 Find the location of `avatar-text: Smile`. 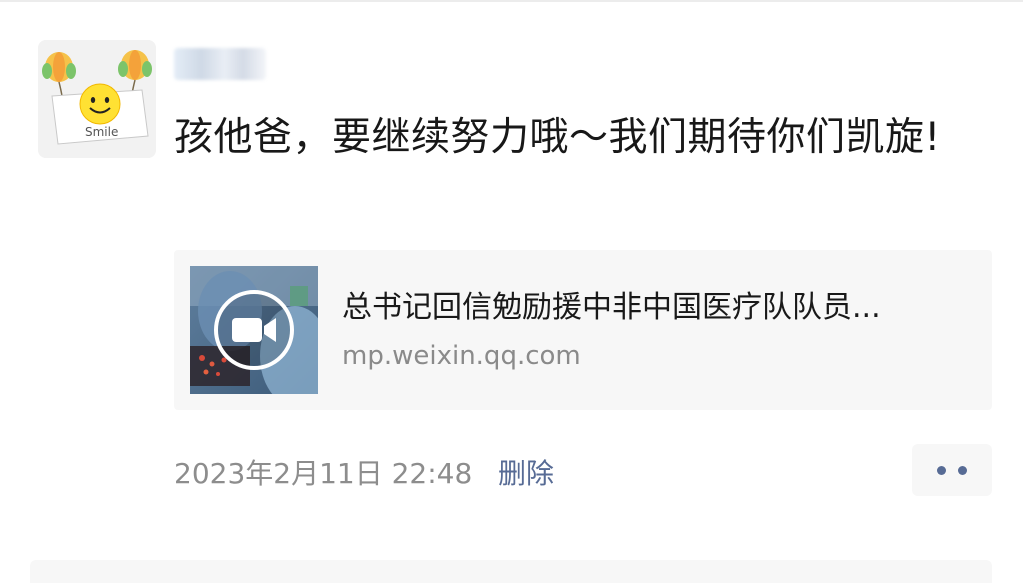

avatar-text: Smile is located at coordinates (101, 132).